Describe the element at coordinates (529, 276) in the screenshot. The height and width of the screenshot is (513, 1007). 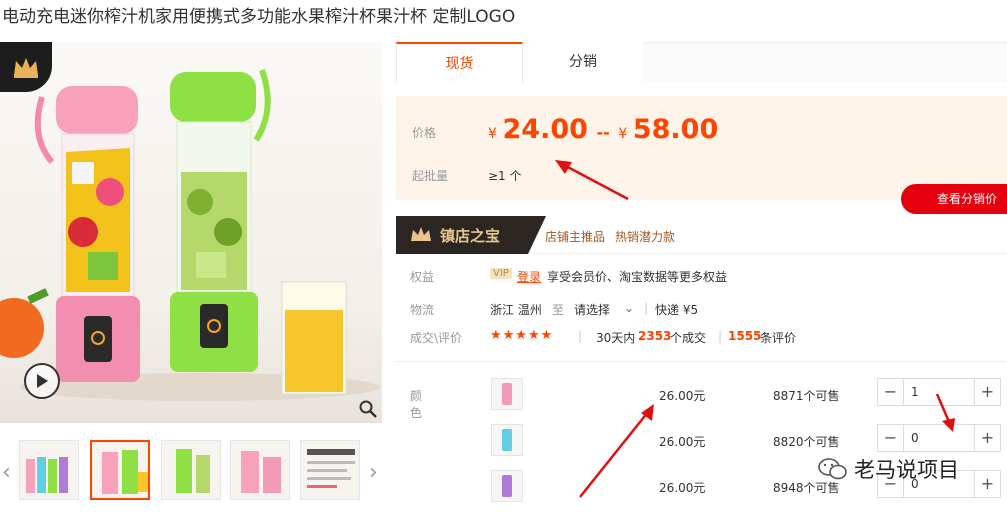
I see `login-link: 登录` at that location.